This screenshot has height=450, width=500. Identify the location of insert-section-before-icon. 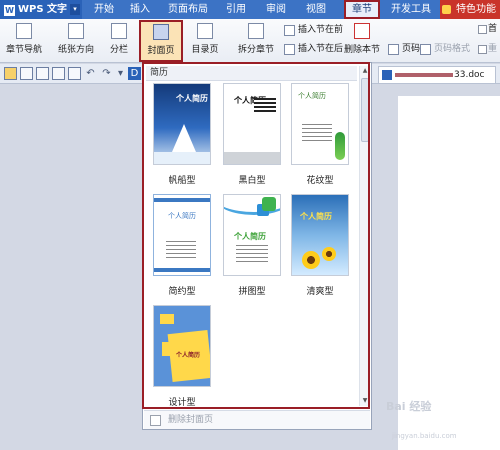
(289, 30).